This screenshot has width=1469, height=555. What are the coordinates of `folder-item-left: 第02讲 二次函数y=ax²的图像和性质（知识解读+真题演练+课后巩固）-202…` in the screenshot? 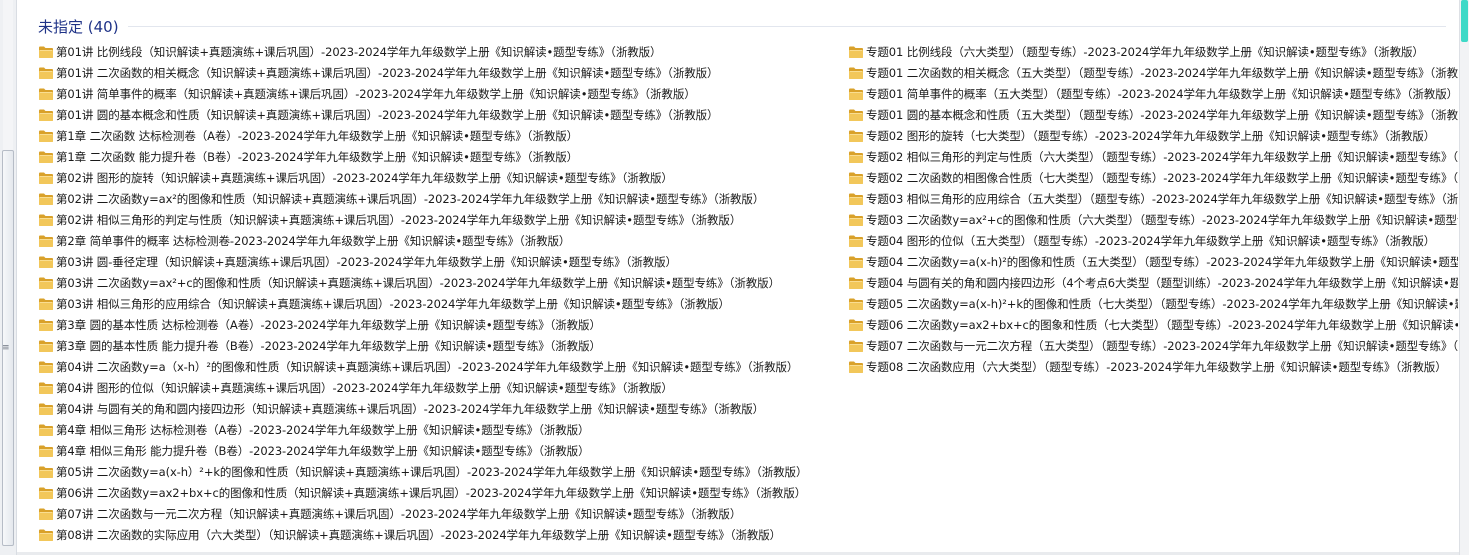 It's located at (433, 198).